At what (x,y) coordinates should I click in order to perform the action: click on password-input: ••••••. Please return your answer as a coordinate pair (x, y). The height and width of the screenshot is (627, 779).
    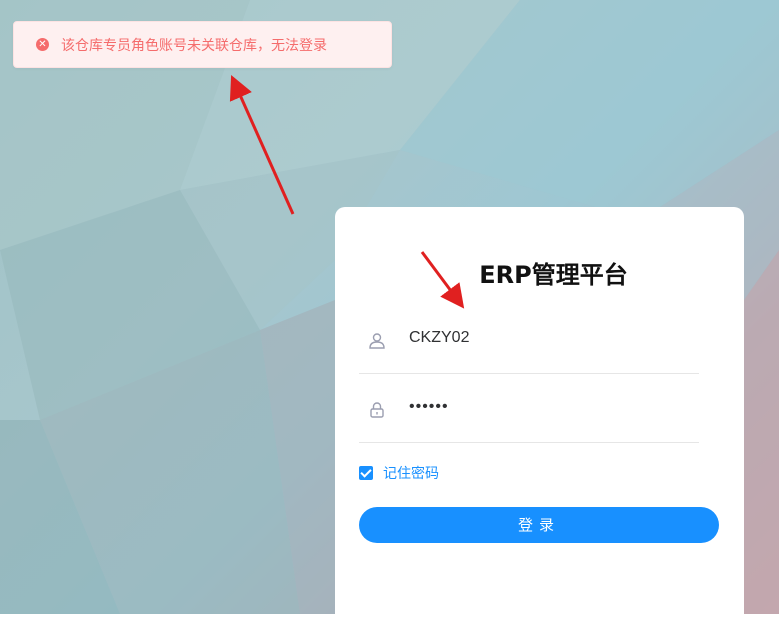
    Looking at the image, I should click on (549, 407).